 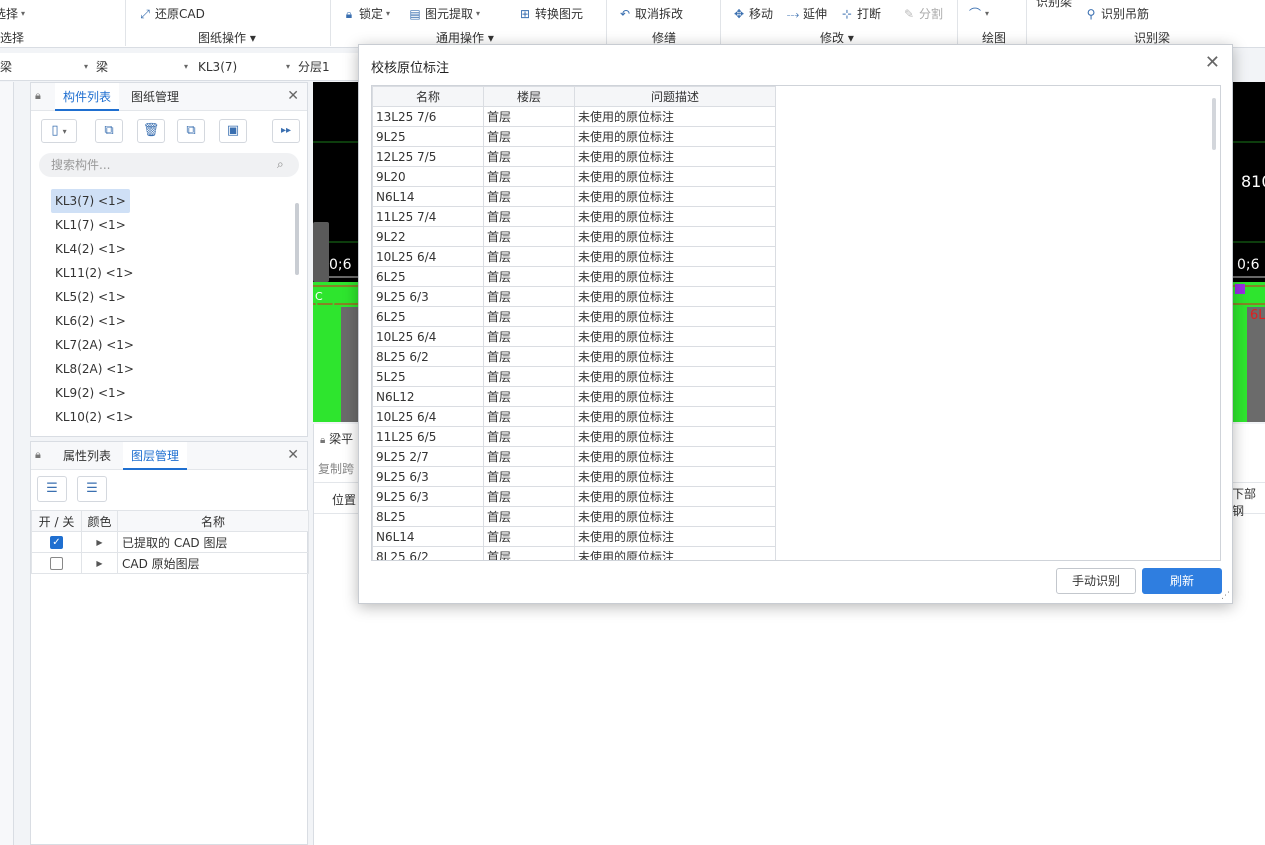 What do you see at coordinates (94, 345) in the screenshot?
I see `list-item: KL7(2A) <1>` at bounding box center [94, 345].